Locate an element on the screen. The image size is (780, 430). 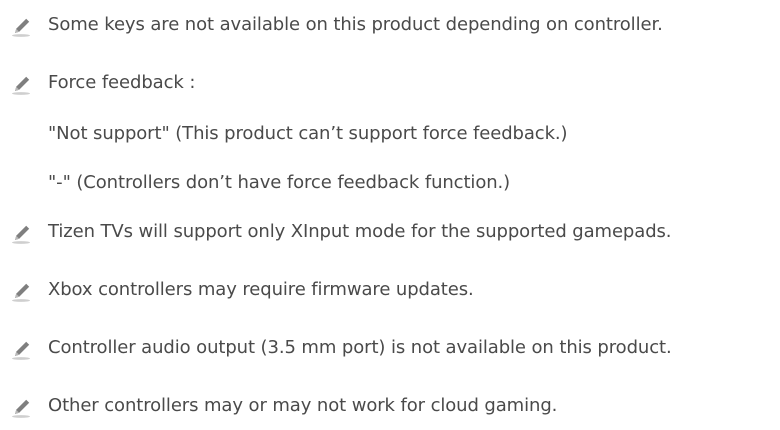
note-text: Force feedback : is located at coordinates (122, 82).